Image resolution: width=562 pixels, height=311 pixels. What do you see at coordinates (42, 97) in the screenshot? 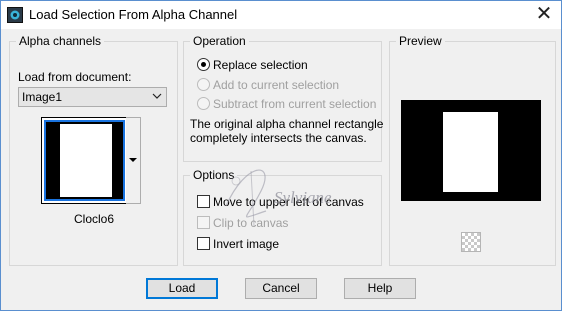
I see `document-select-value: Image1` at bounding box center [42, 97].